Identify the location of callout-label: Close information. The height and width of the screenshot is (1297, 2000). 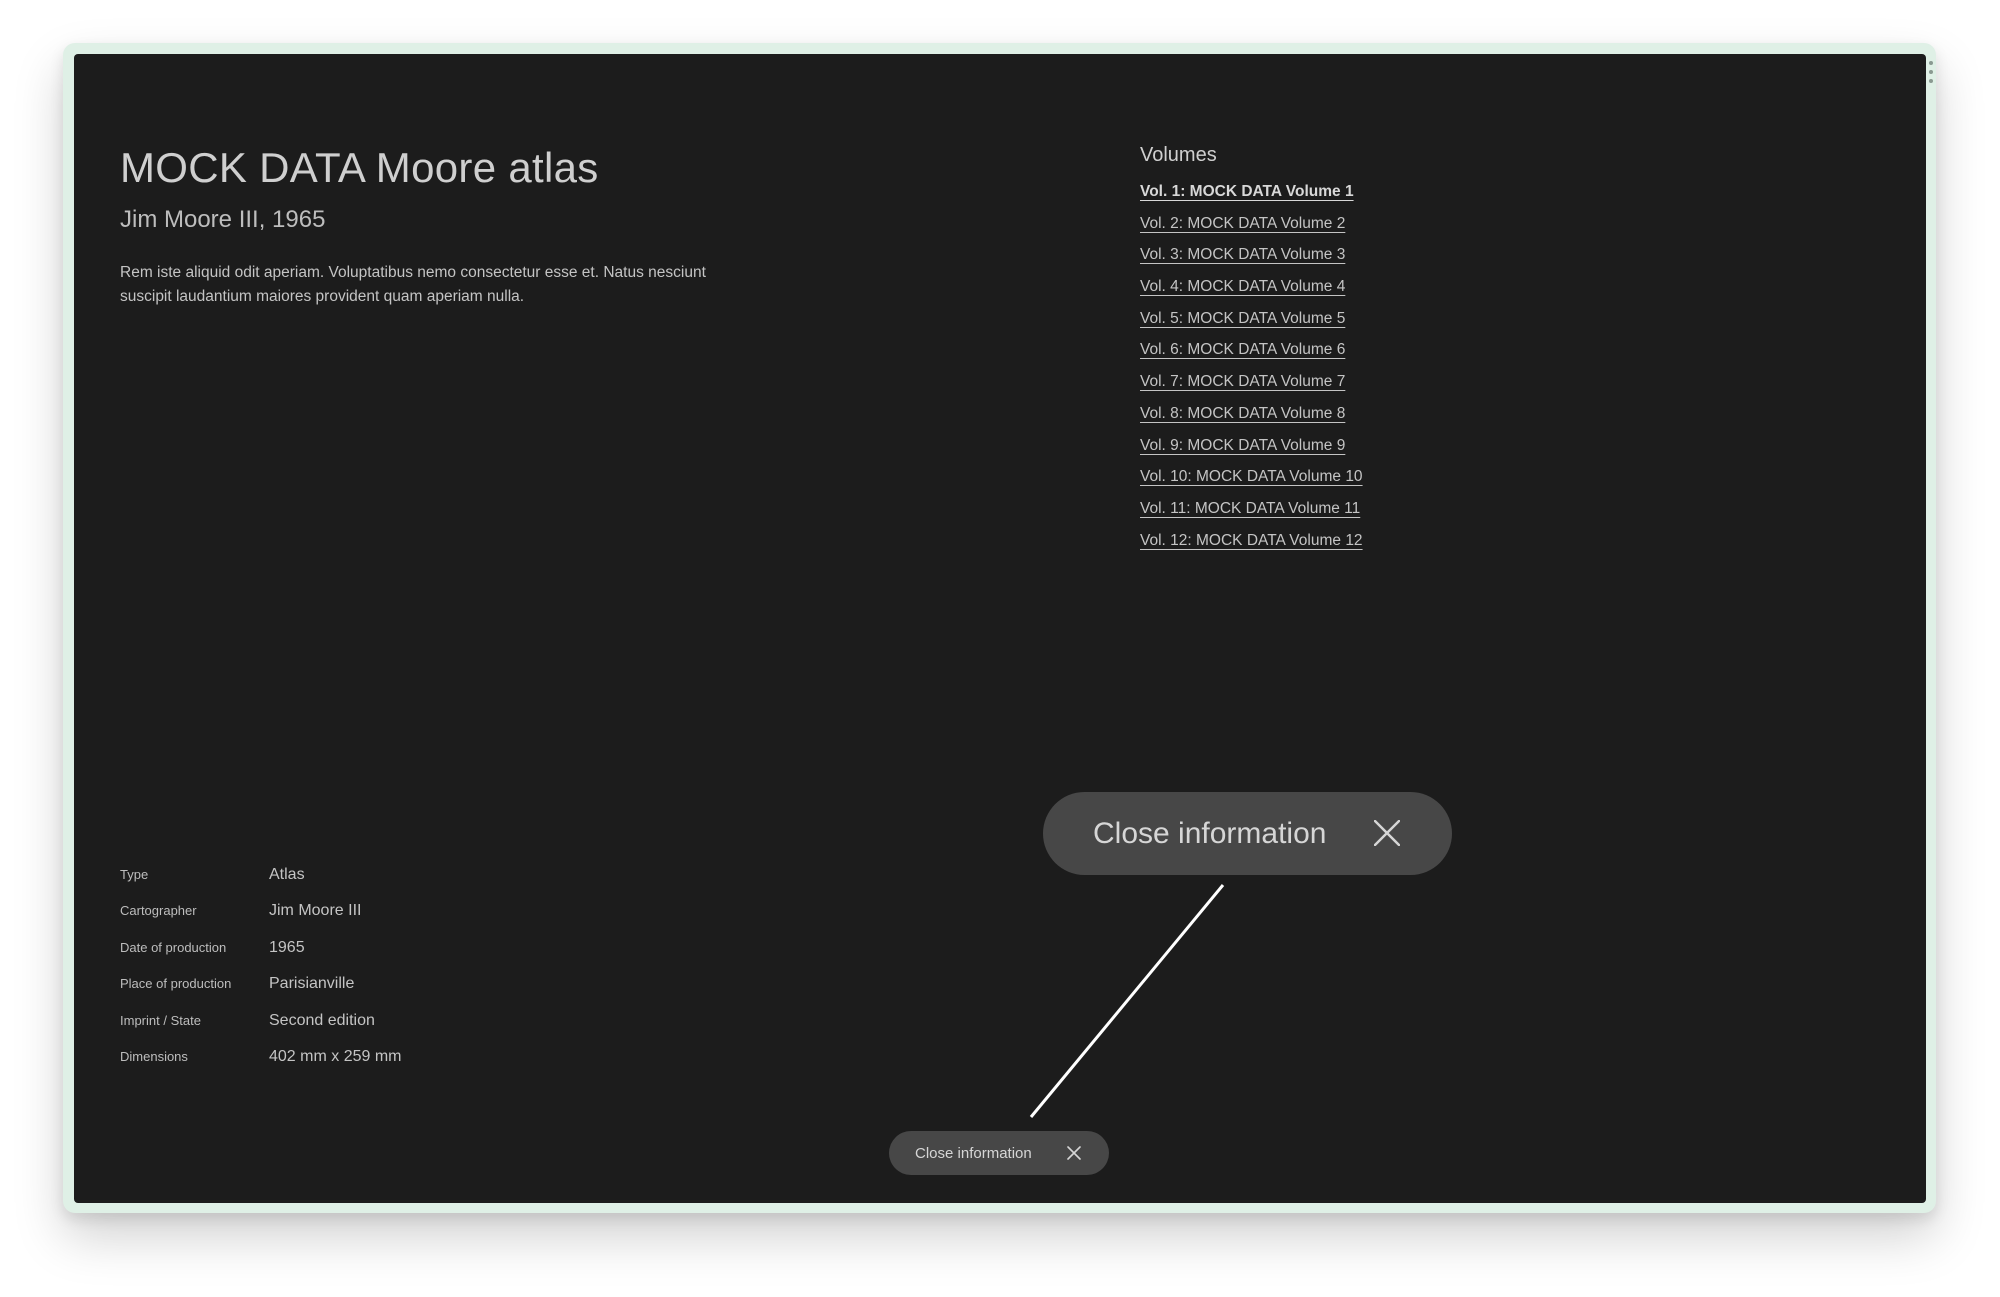
(1210, 833).